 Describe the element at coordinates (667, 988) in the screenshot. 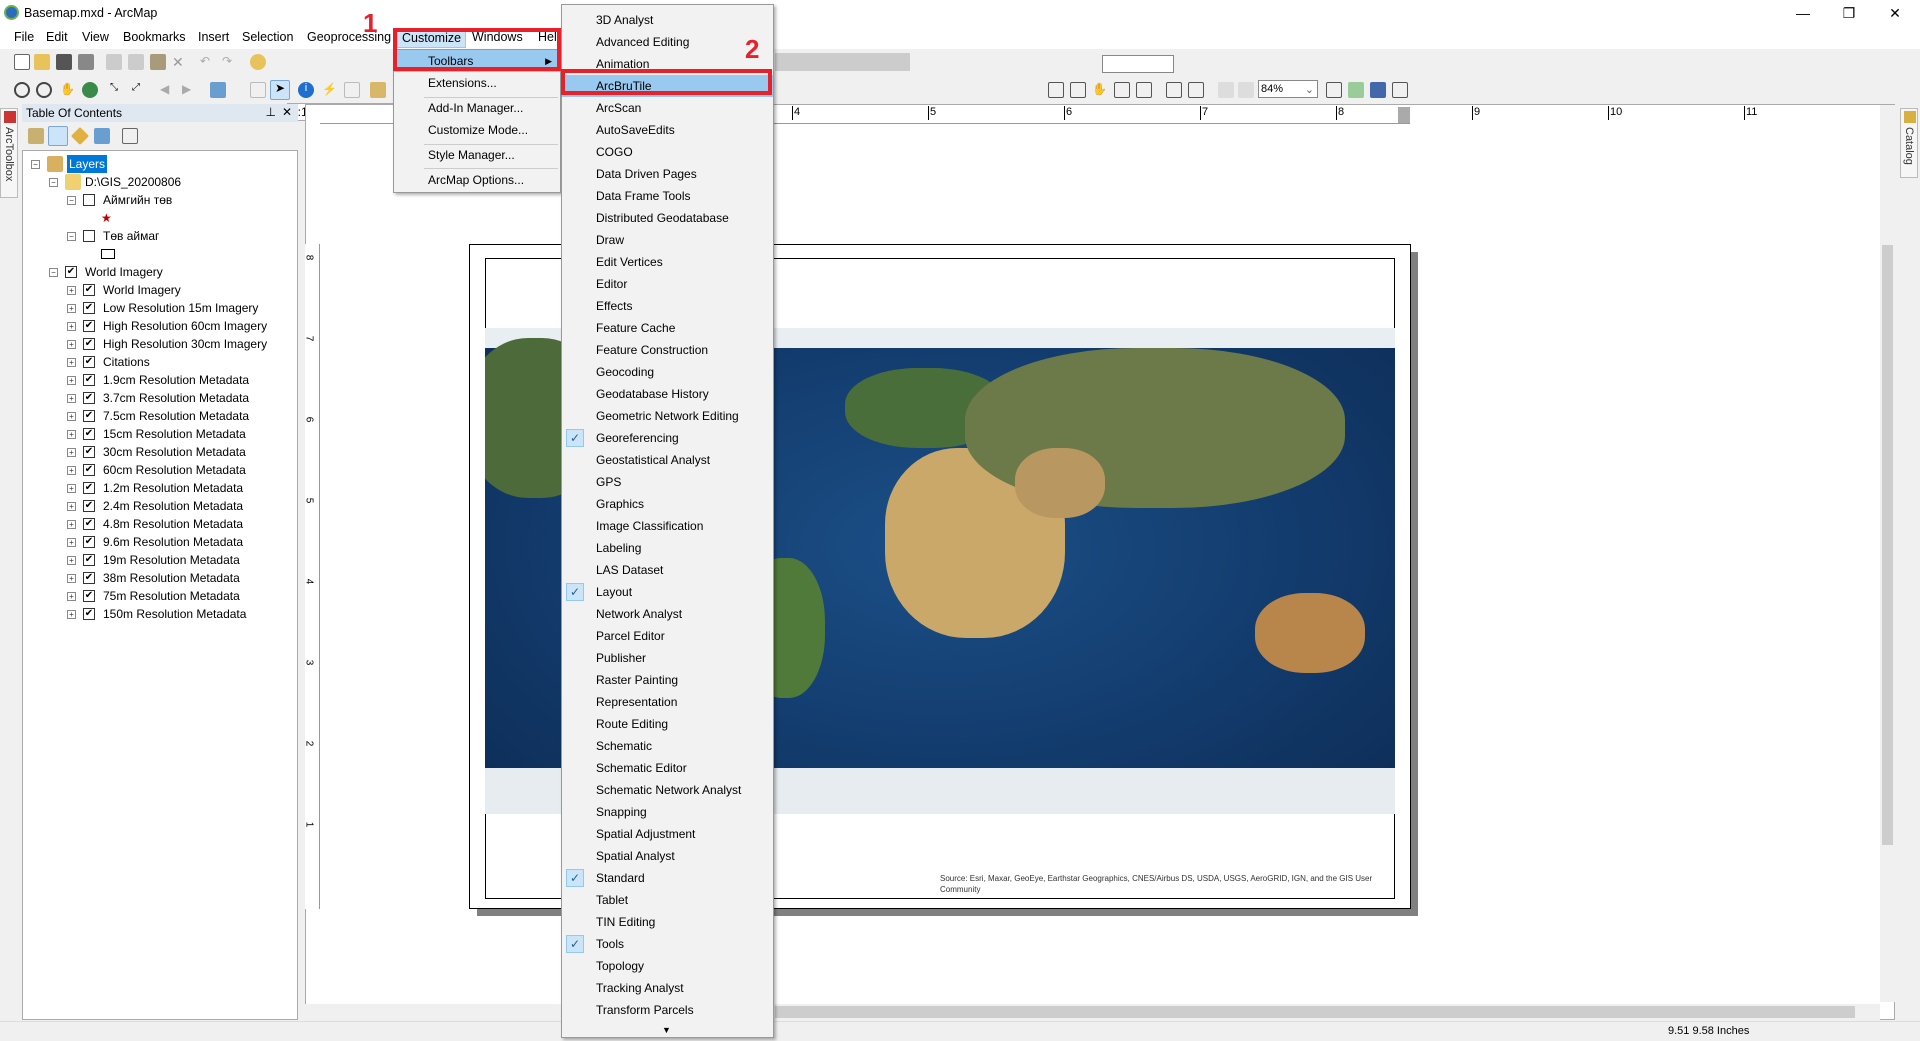

I see `toolbar-item-tracking-analyst: Tracking Analyst` at that location.